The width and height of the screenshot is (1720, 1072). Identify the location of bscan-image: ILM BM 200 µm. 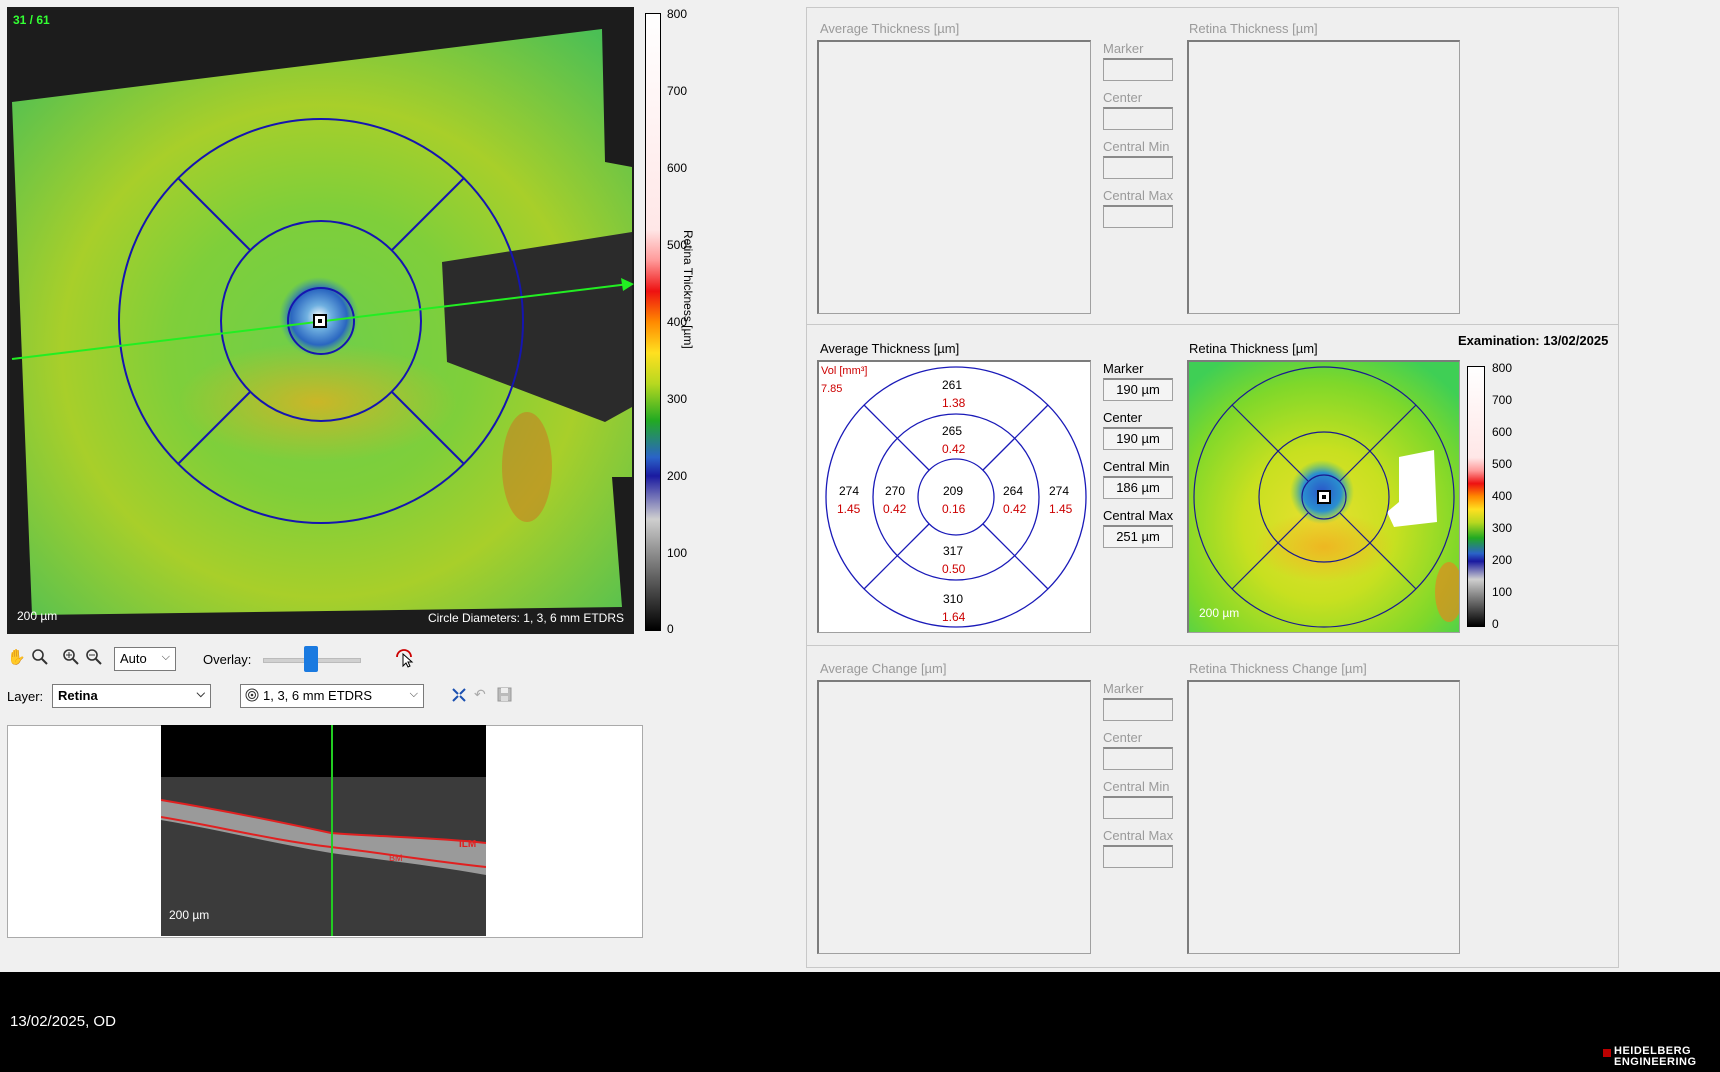
(323, 830).